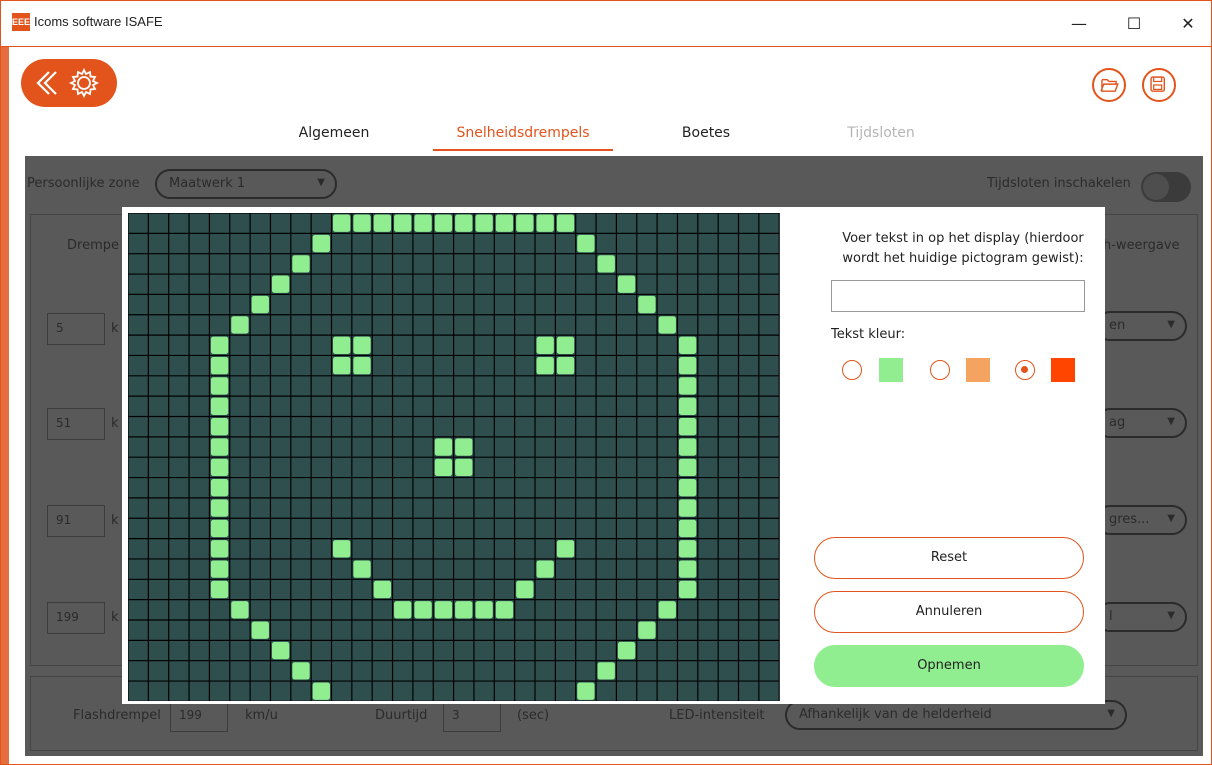 Image resolution: width=1212 pixels, height=765 pixels. Describe the element at coordinates (958, 296) in the screenshot. I see `display-text-input` at that location.